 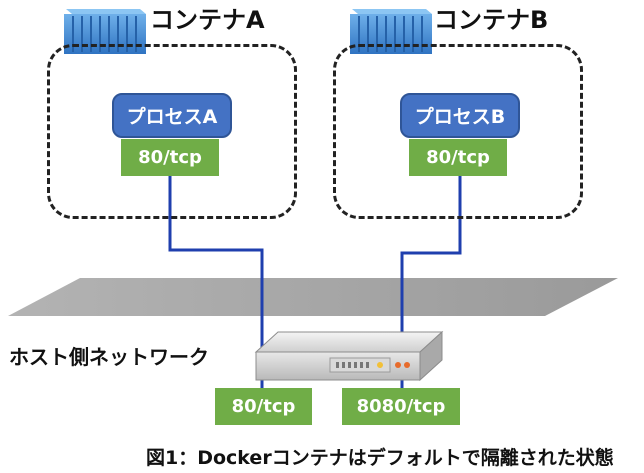 What do you see at coordinates (460, 115) in the screenshot?
I see `process-b-box: プロセスB` at bounding box center [460, 115].